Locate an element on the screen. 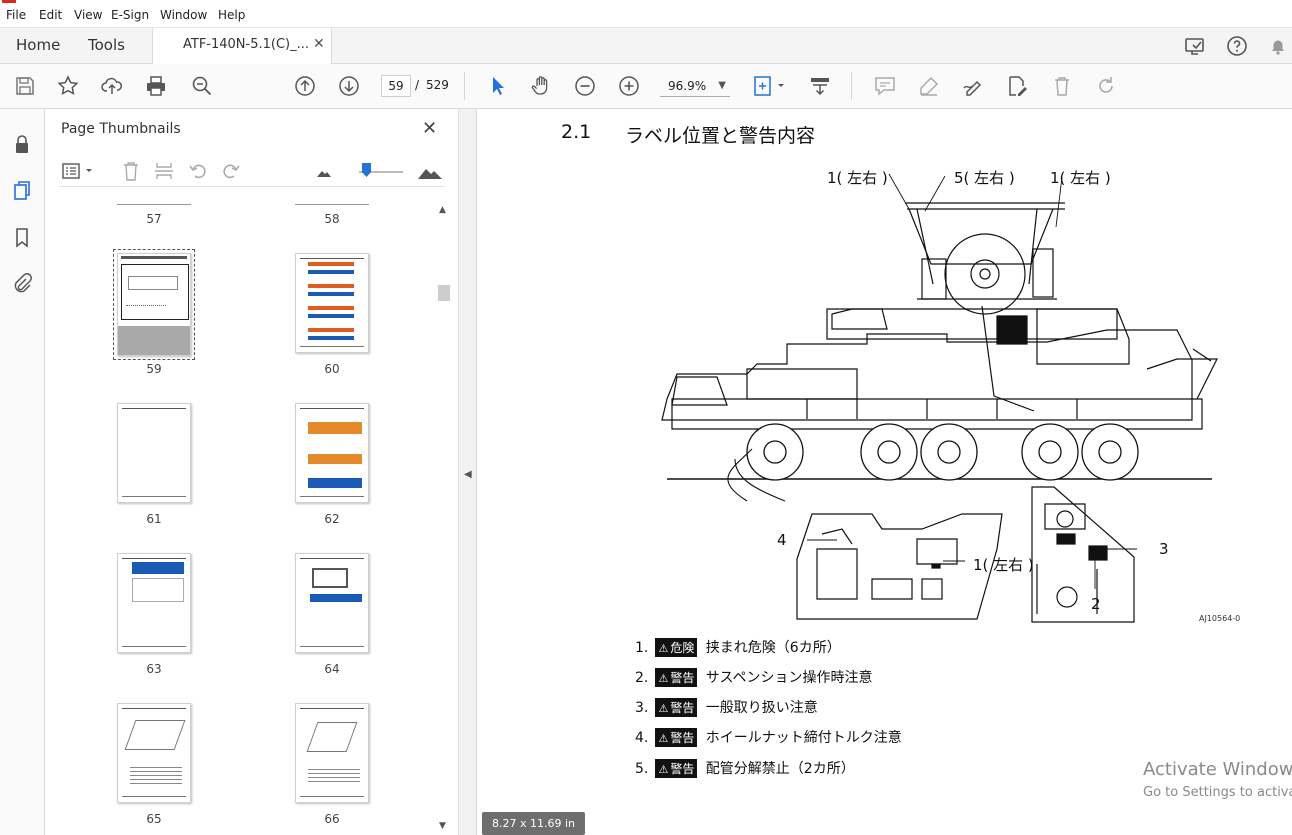 The width and height of the screenshot is (1292, 835). tab-close-icon: ✕ is located at coordinates (319, 44).